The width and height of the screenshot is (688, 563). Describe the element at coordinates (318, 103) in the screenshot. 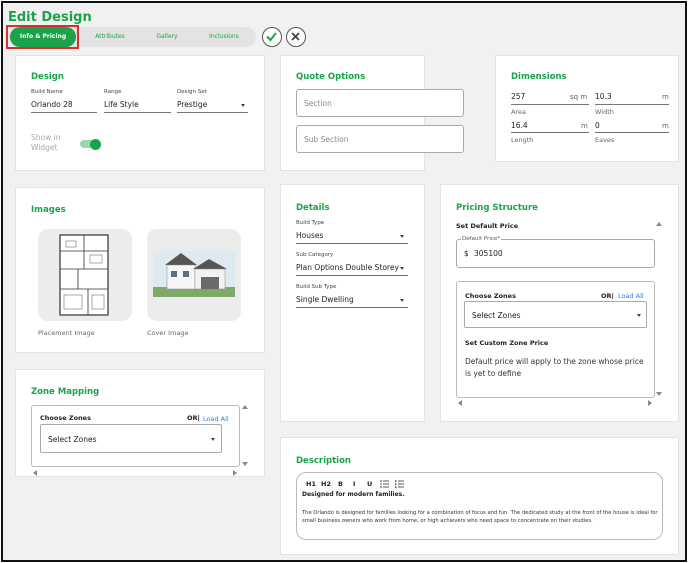

I see `section-placeholder: Section` at that location.